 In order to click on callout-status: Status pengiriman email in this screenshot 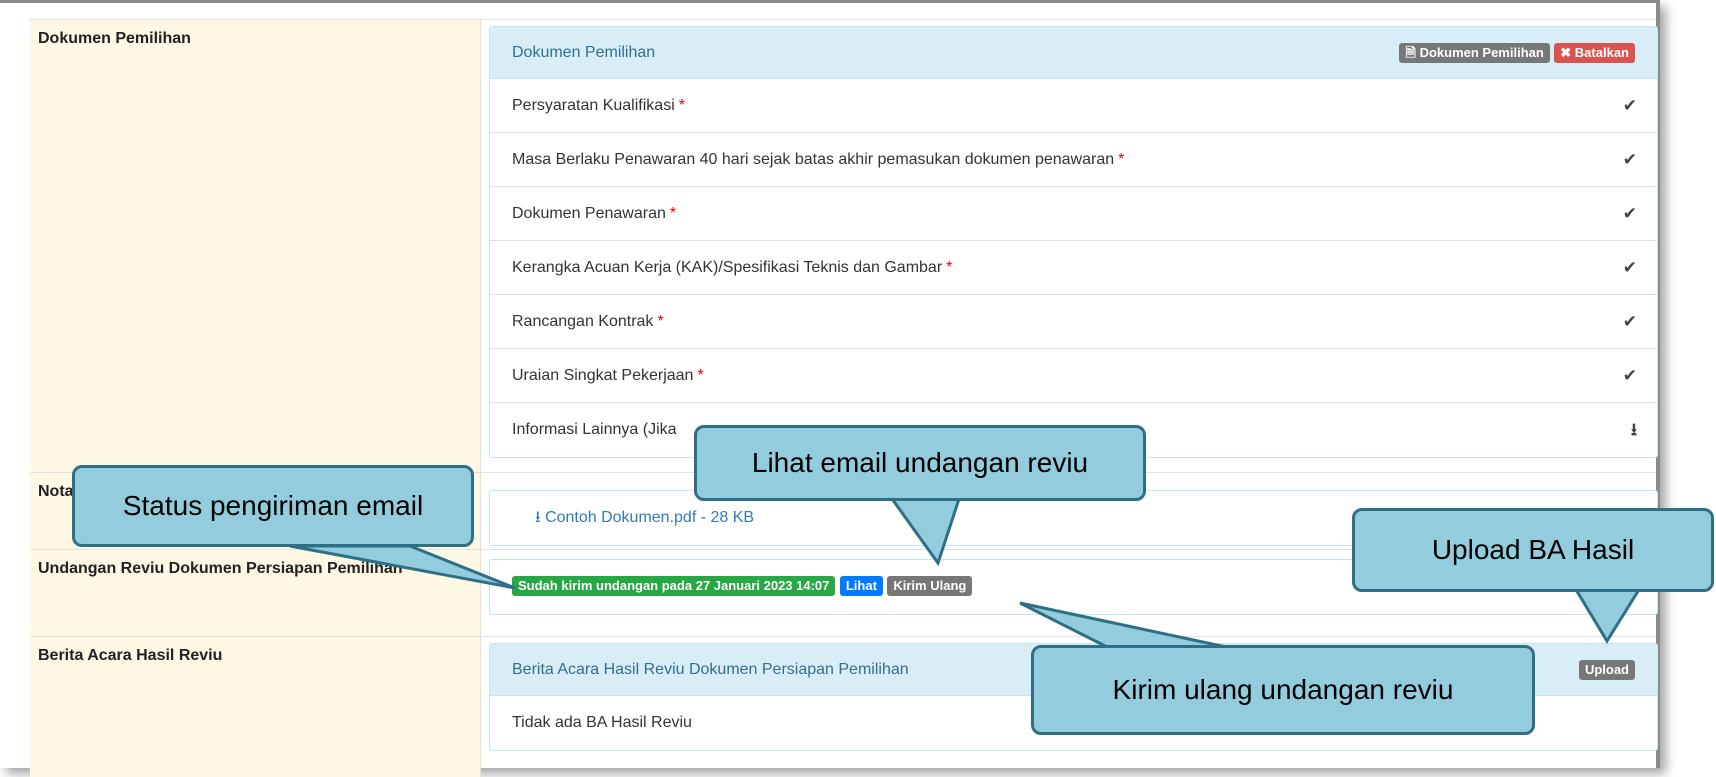, I will do `click(273, 506)`.